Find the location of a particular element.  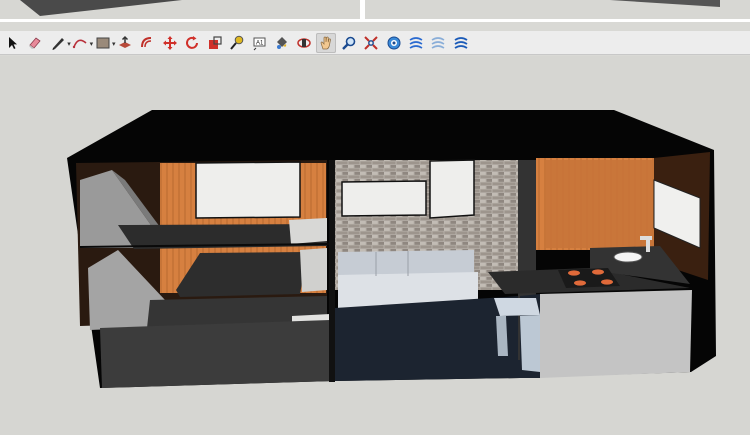

move-icon is located at coordinates (170, 43).